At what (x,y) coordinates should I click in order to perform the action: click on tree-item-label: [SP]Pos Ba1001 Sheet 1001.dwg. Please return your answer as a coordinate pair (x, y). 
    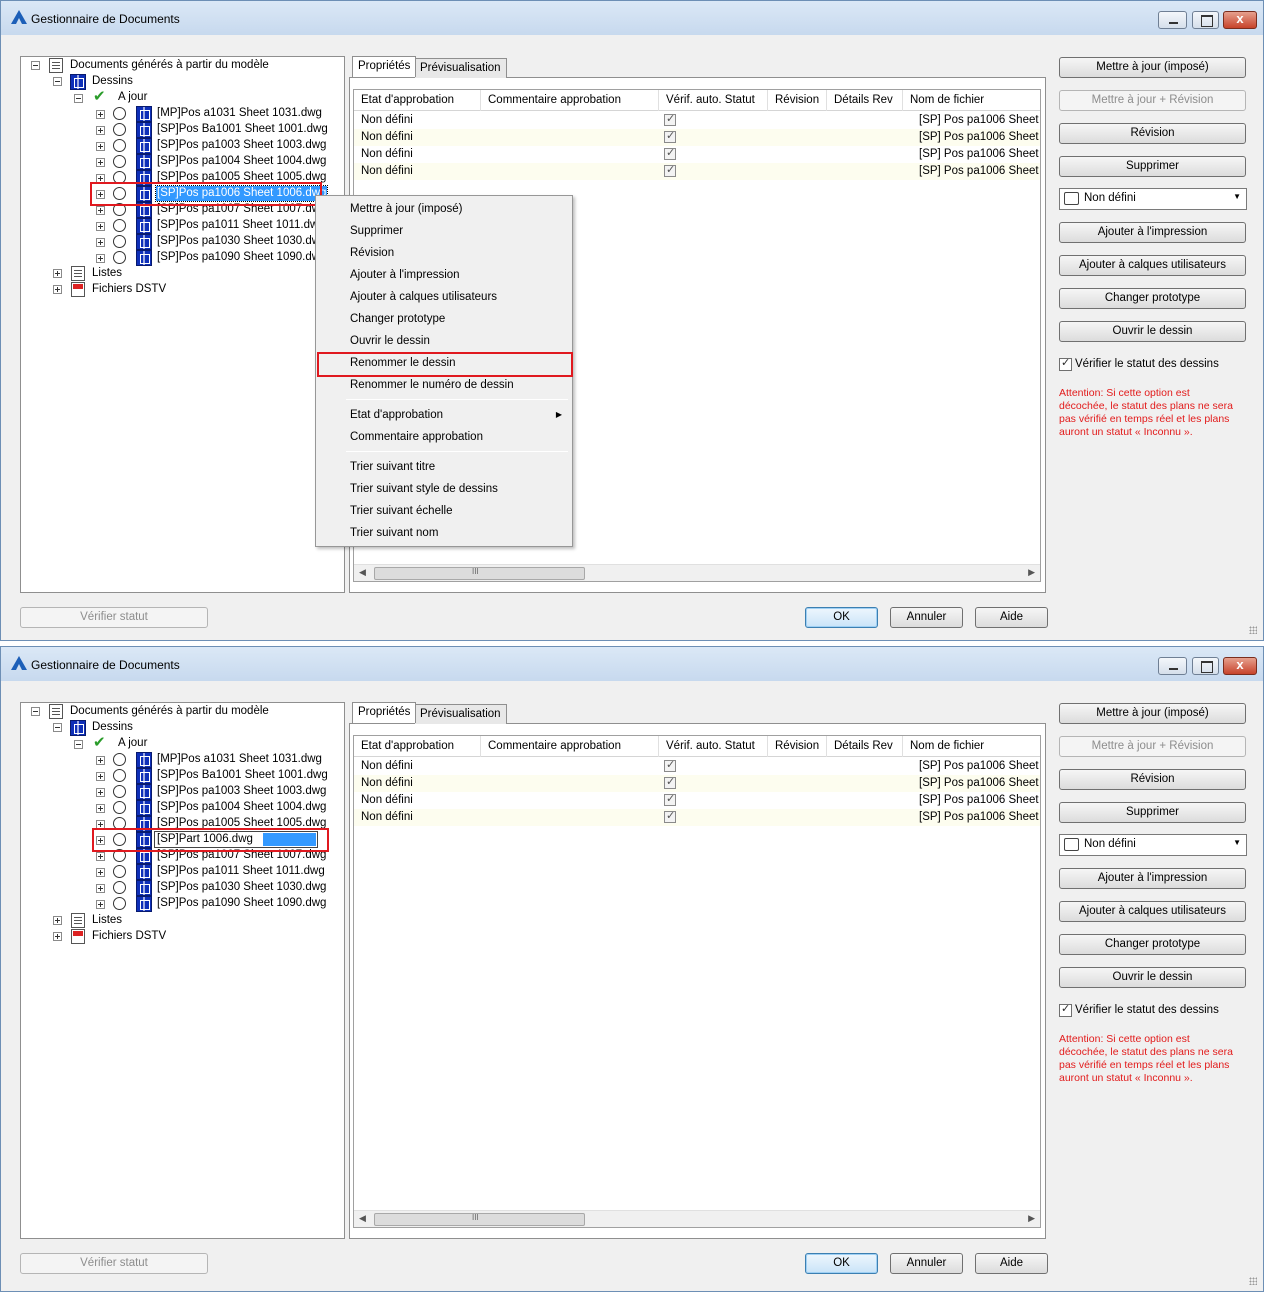
    Looking at the image, I should click on (242, 129).